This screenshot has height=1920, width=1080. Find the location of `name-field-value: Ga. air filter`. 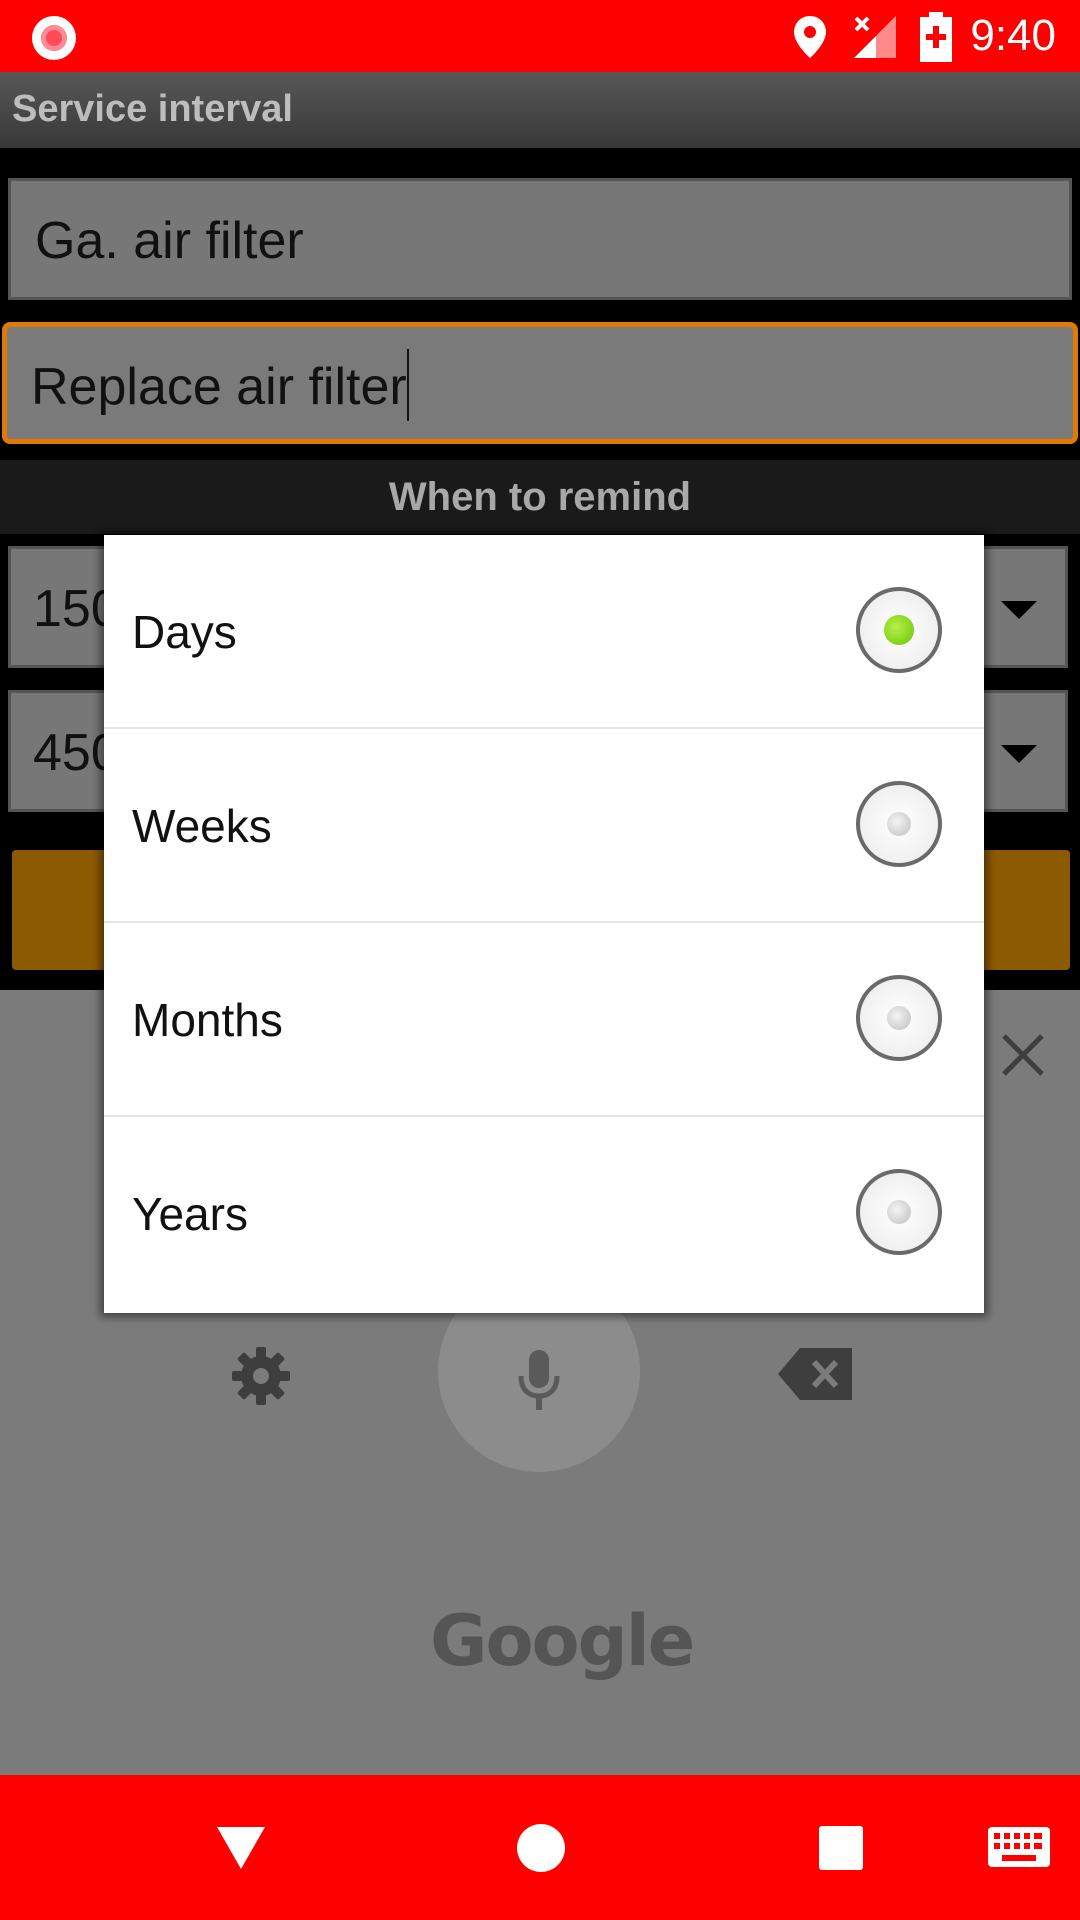

name-field-value: Ga. air filter is located at coordinates (169, 241).